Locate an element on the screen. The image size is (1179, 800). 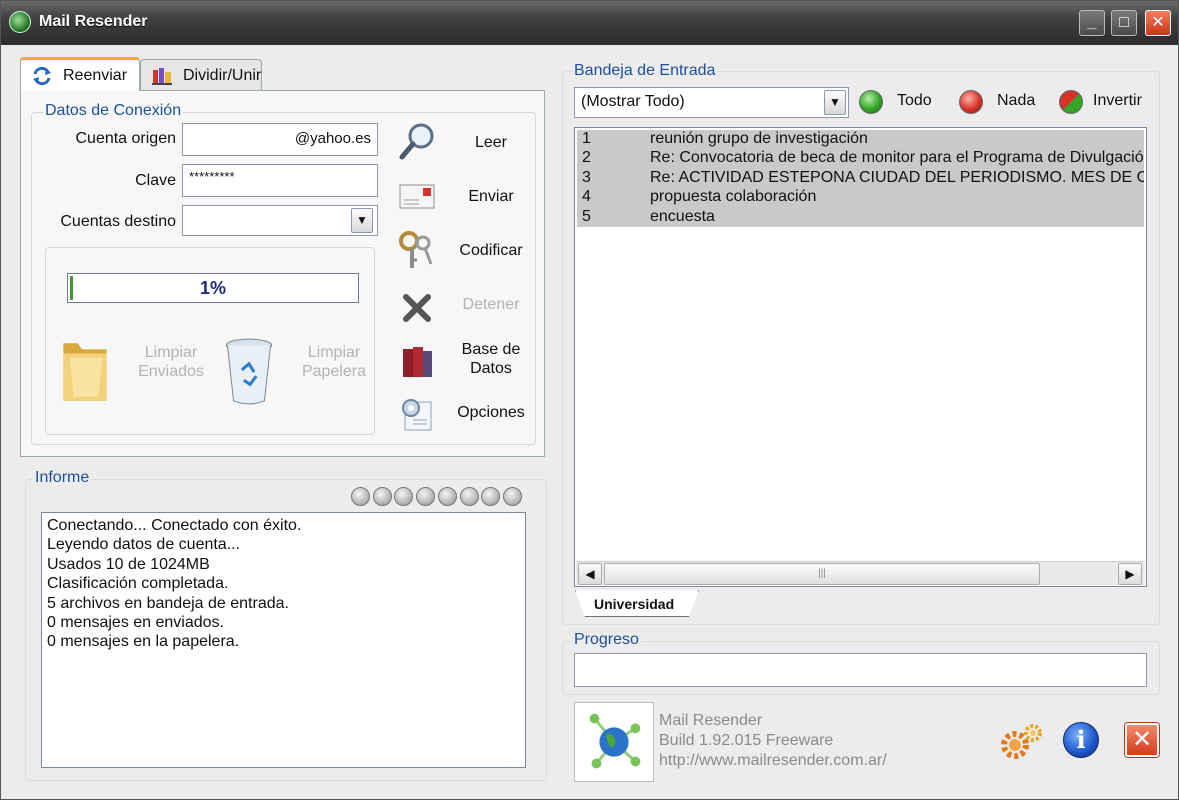
refresh-arrows-icon is located at coordinates (42, 76).